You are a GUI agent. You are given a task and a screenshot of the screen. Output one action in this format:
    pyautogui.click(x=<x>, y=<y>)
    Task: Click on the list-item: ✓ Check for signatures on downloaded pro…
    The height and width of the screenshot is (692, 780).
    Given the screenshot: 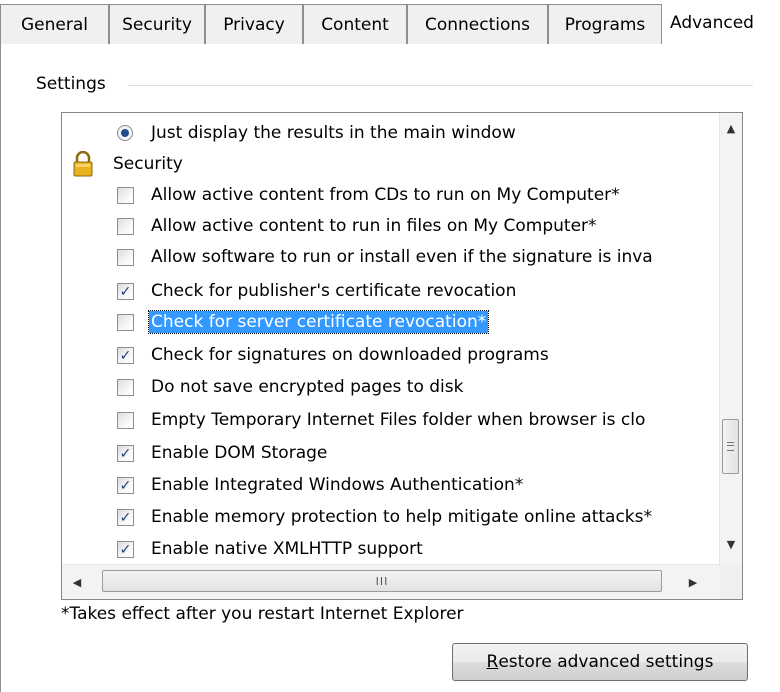 What is the action you would take?
    pyautogui.click(x=305, y=355)
    